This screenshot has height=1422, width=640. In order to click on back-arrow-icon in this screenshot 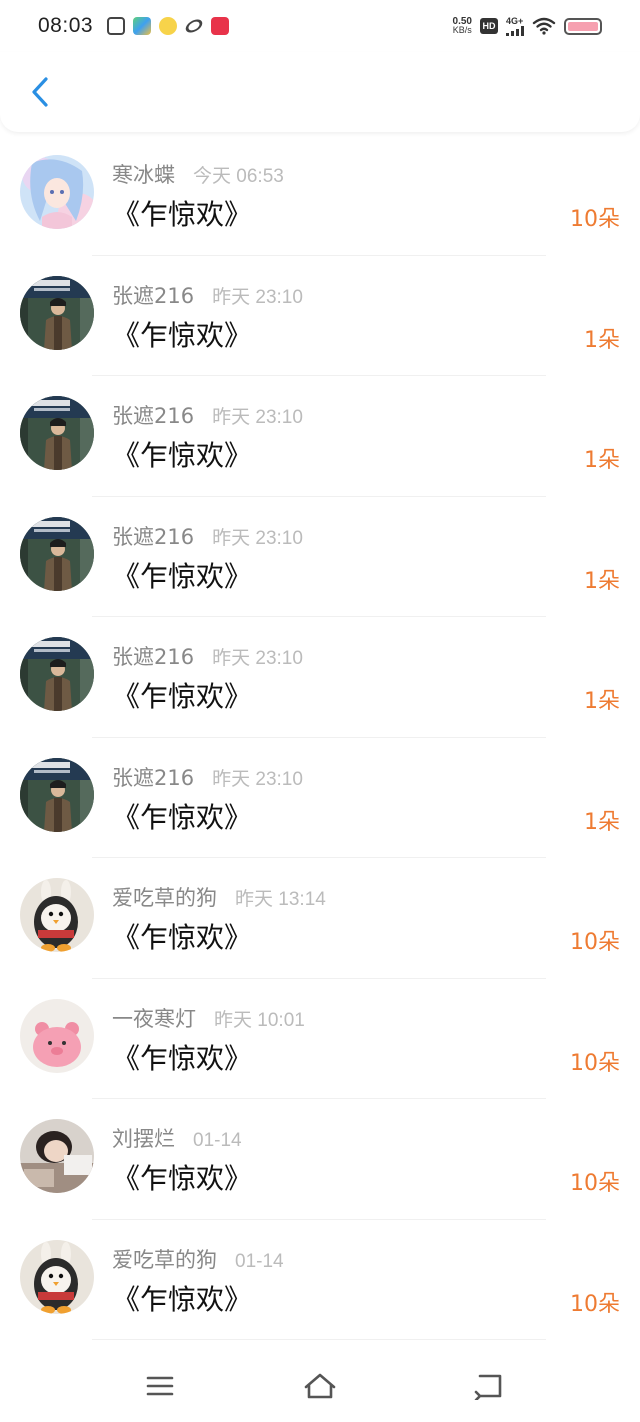, I will do `click(488, 1387)`.